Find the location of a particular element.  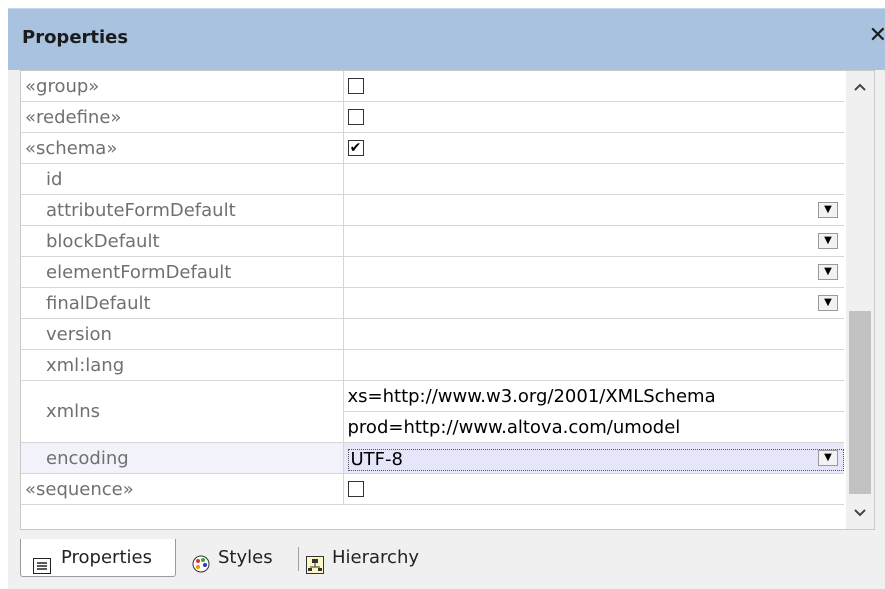

property-row-blockdefault: blockDefault ▼ is located at coordinates (432, 241).